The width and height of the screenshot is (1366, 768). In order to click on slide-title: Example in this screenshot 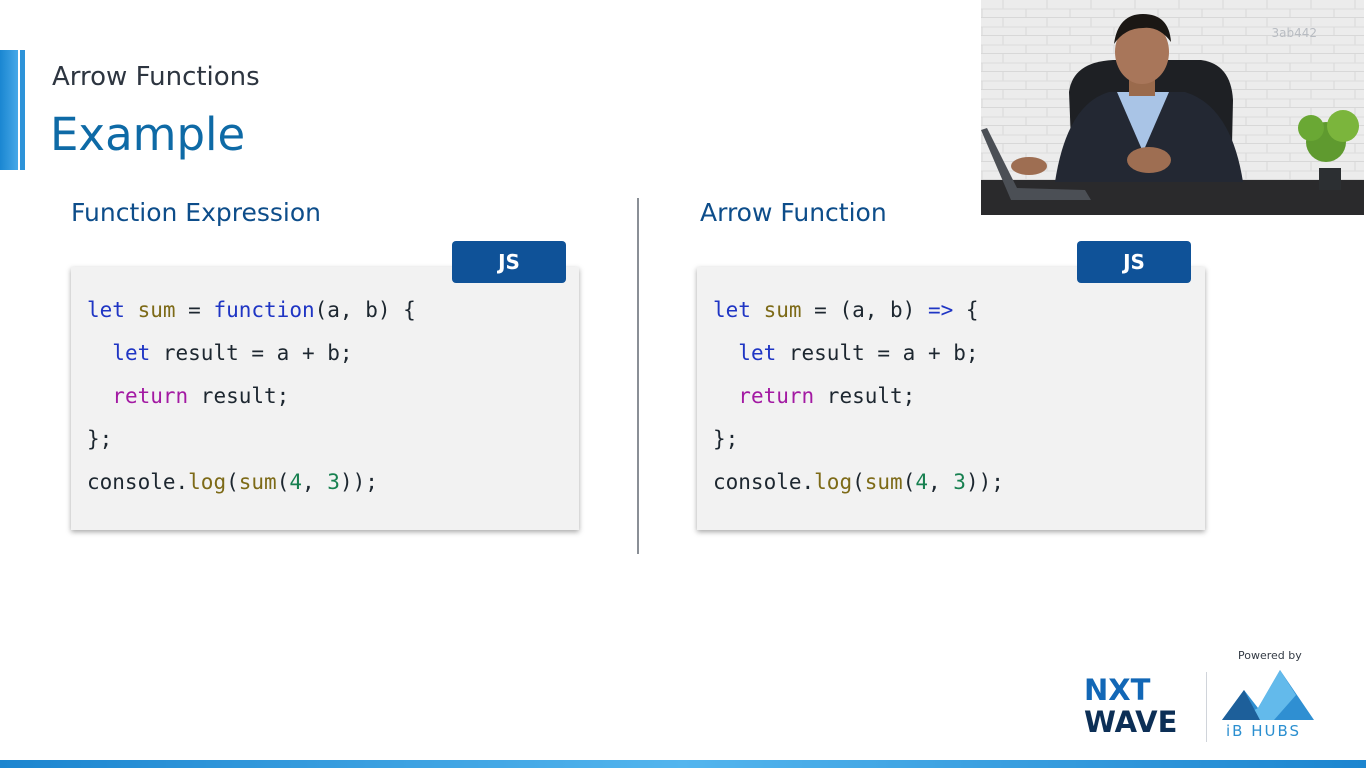, I will do `click(148, 134)`.